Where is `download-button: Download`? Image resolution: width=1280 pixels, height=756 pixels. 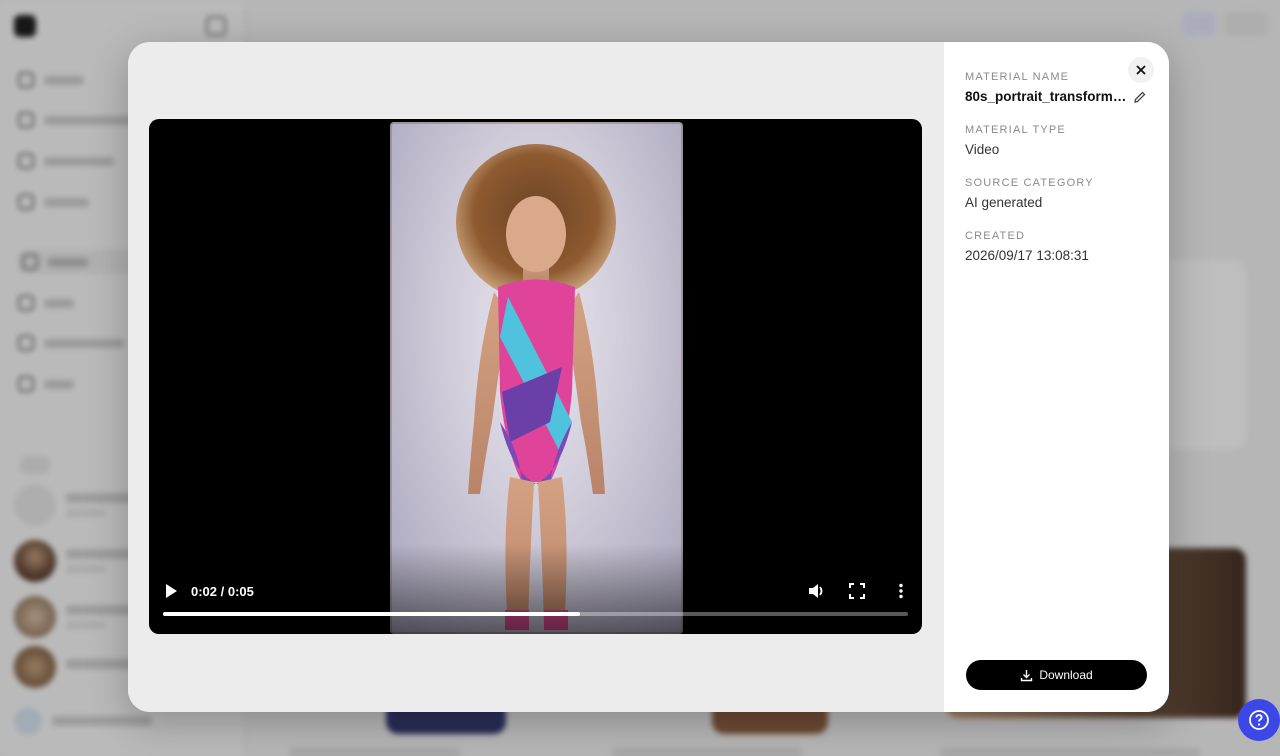 download-button: Download is located at coordinates (1056, 675).